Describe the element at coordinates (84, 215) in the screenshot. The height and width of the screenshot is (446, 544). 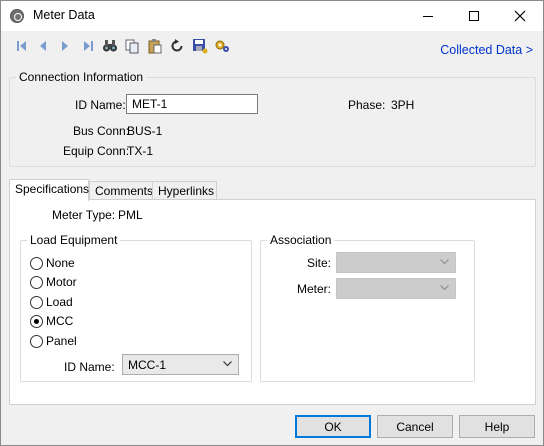
I see `meter-type-label: Meter Type:` at that location.